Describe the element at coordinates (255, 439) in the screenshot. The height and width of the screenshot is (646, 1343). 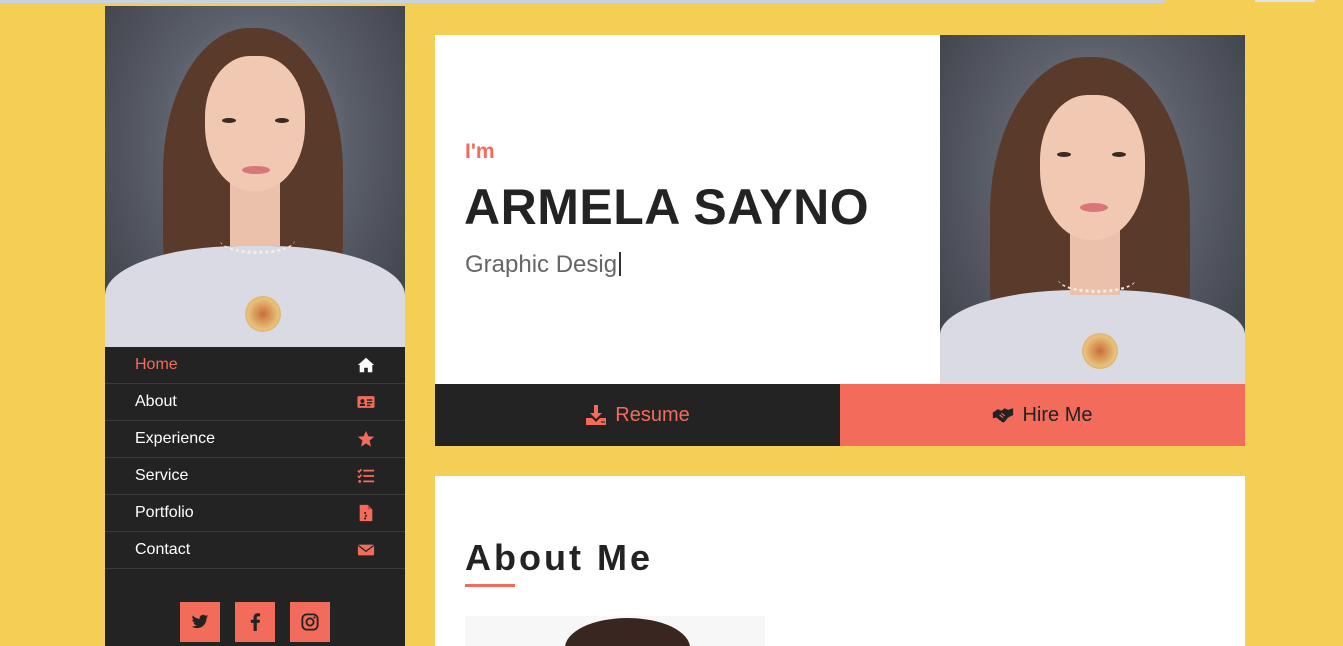
I see `sidebar-item-experience: Experience` at that location.